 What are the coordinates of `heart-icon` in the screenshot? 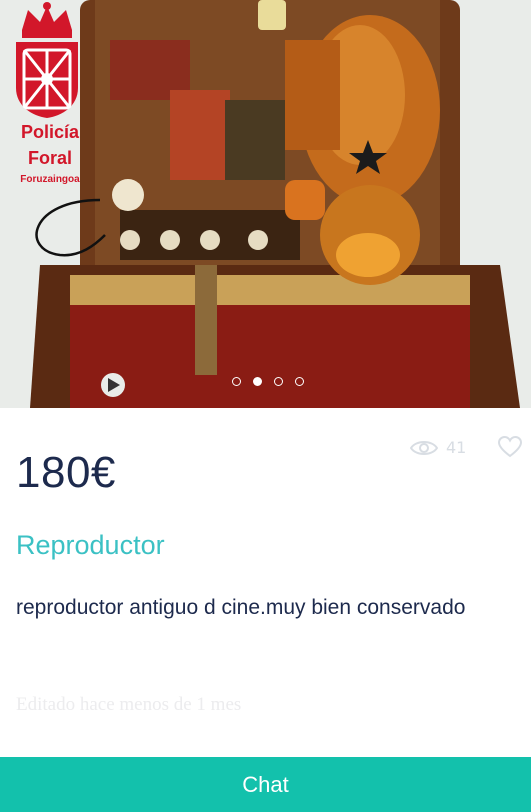 It's located at (510, 446).